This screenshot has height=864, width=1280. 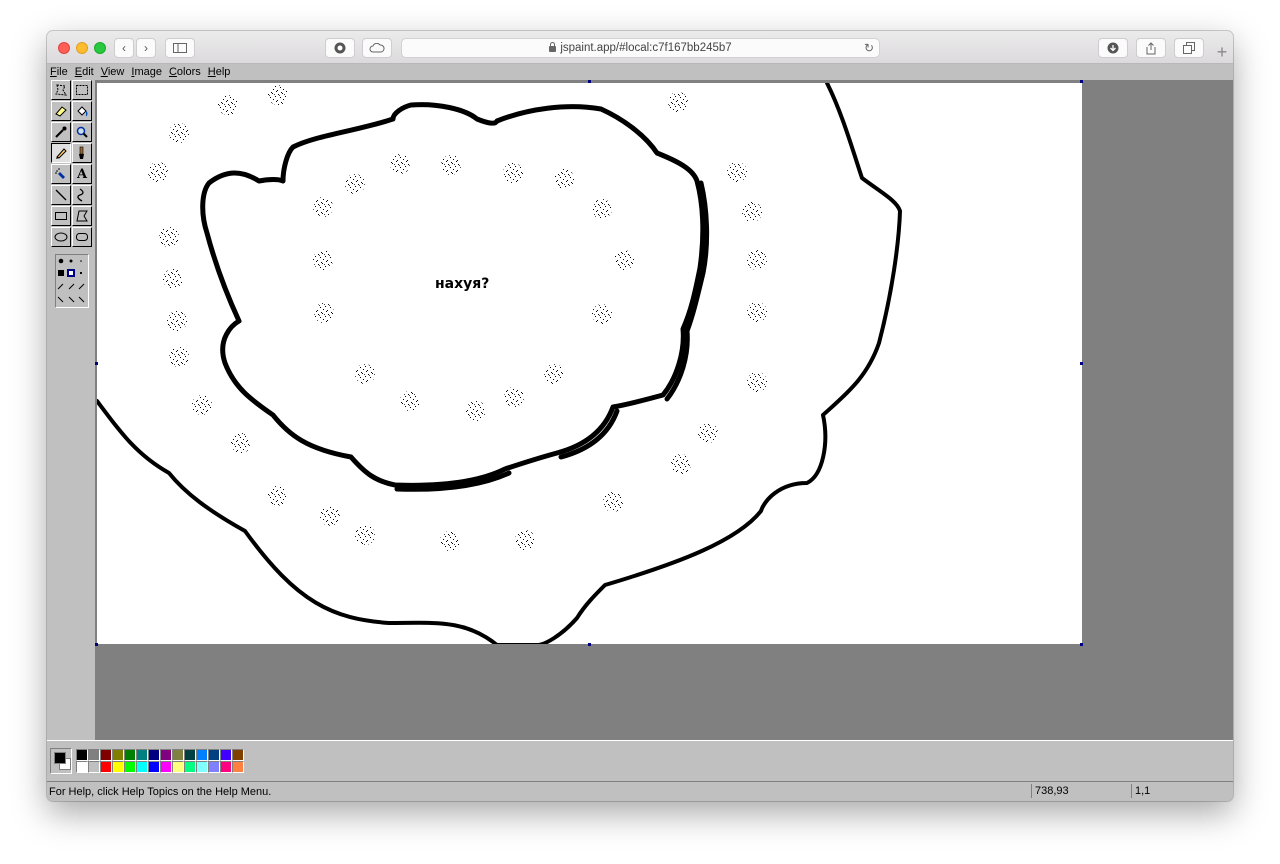 What do you see at coordinates (84, 72) in the screenshot?
I see `menu-edit: Edit` at bounding box center [84, 72].